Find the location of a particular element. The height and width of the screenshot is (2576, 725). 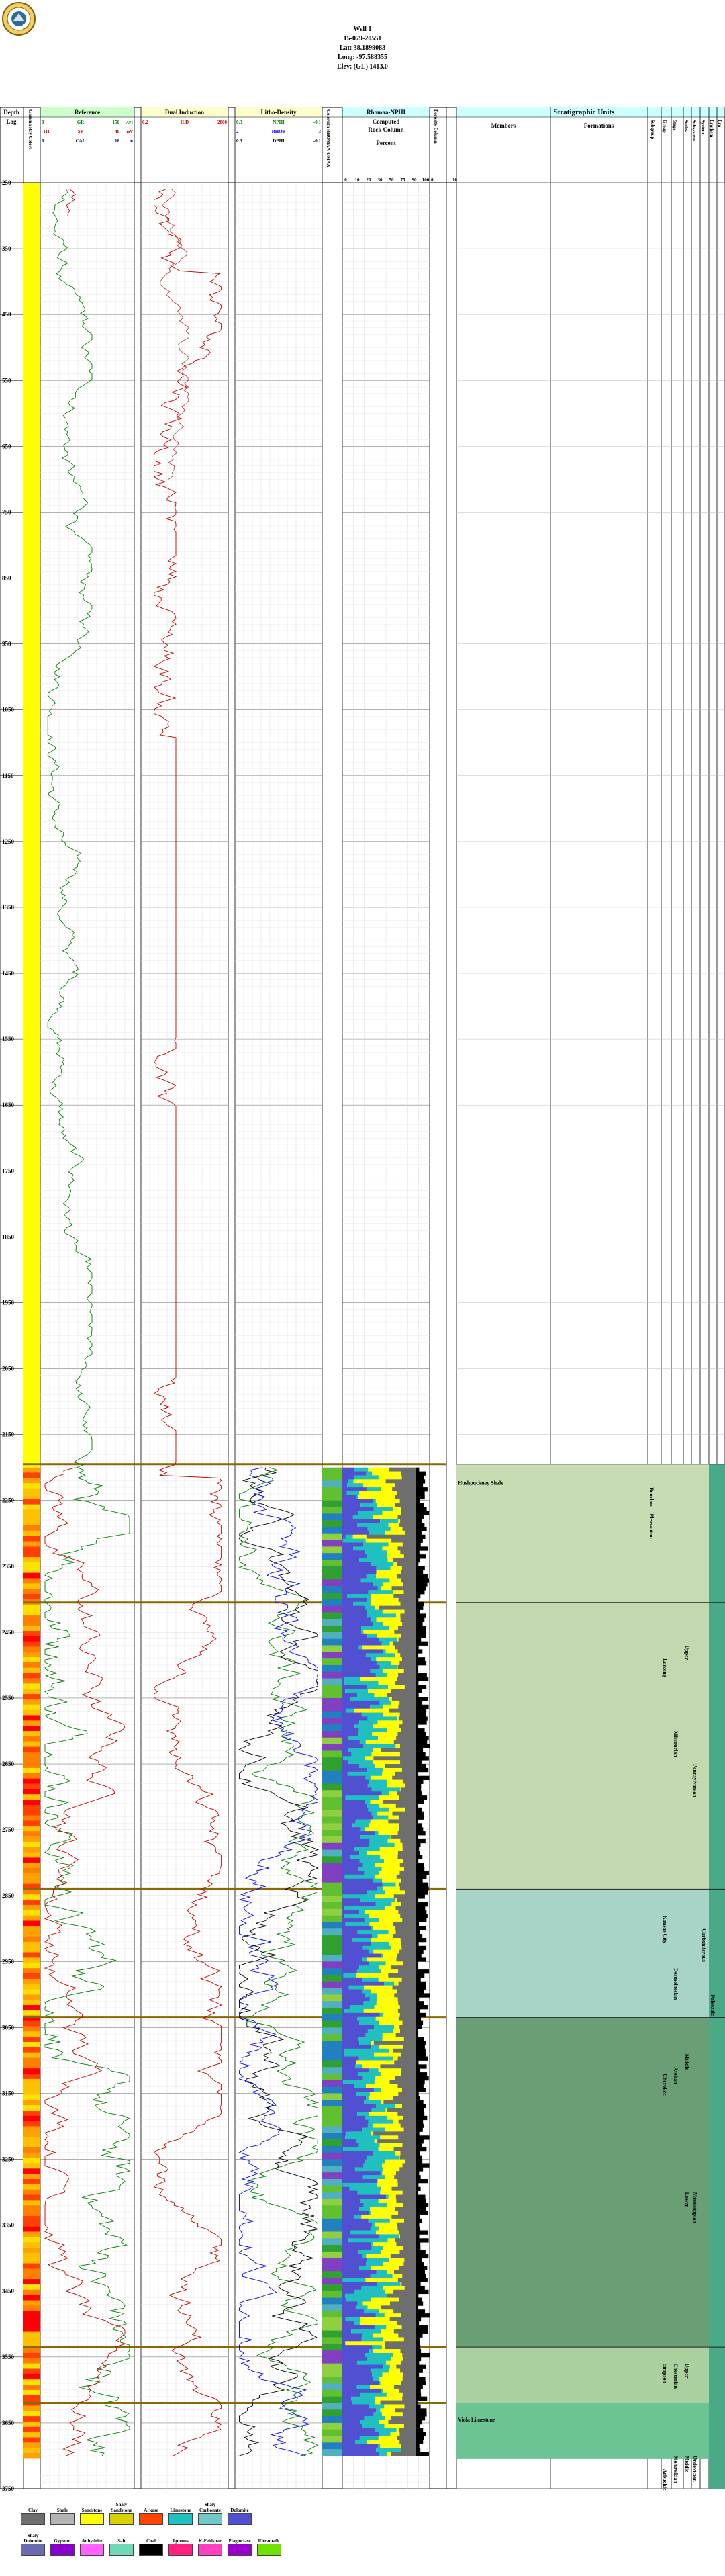

lit-scale-name: NPHI is located at coordinates (279, 123).